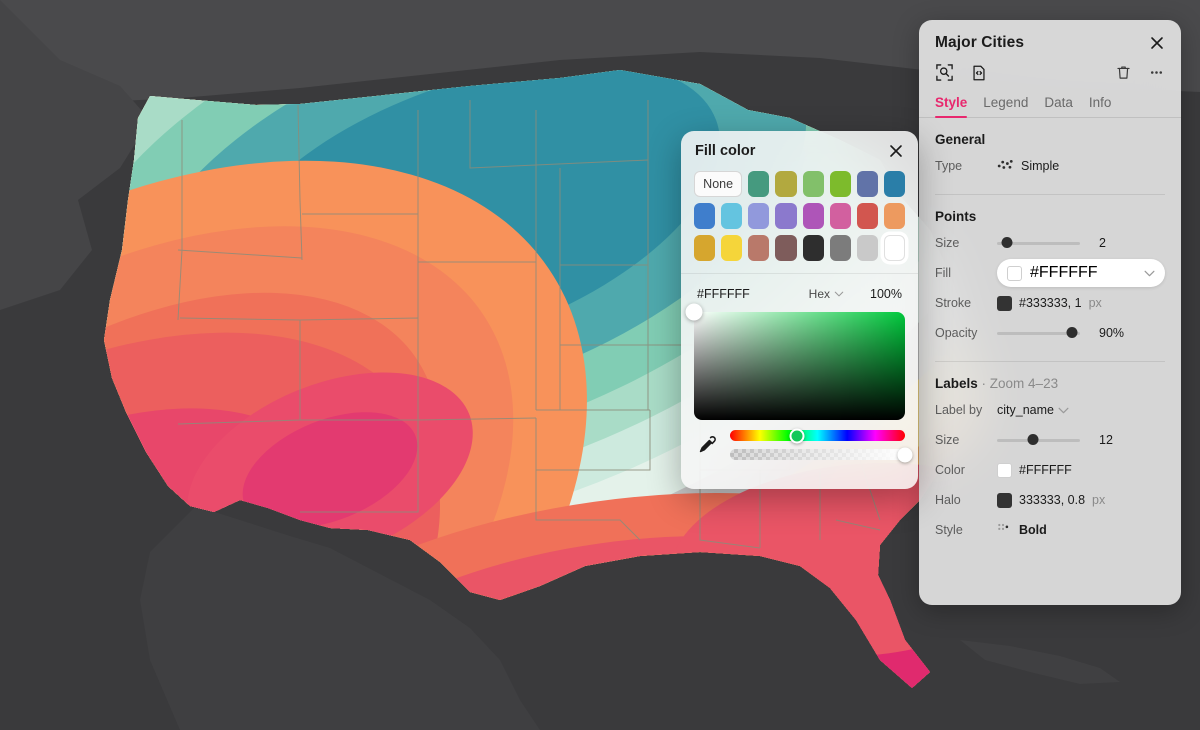 This screenshot has width=1200, height=730. What do you see at coordinates (1040, 166) in the screenshot?
I see `type-value: Simple` at bounding box center [1040, 166].